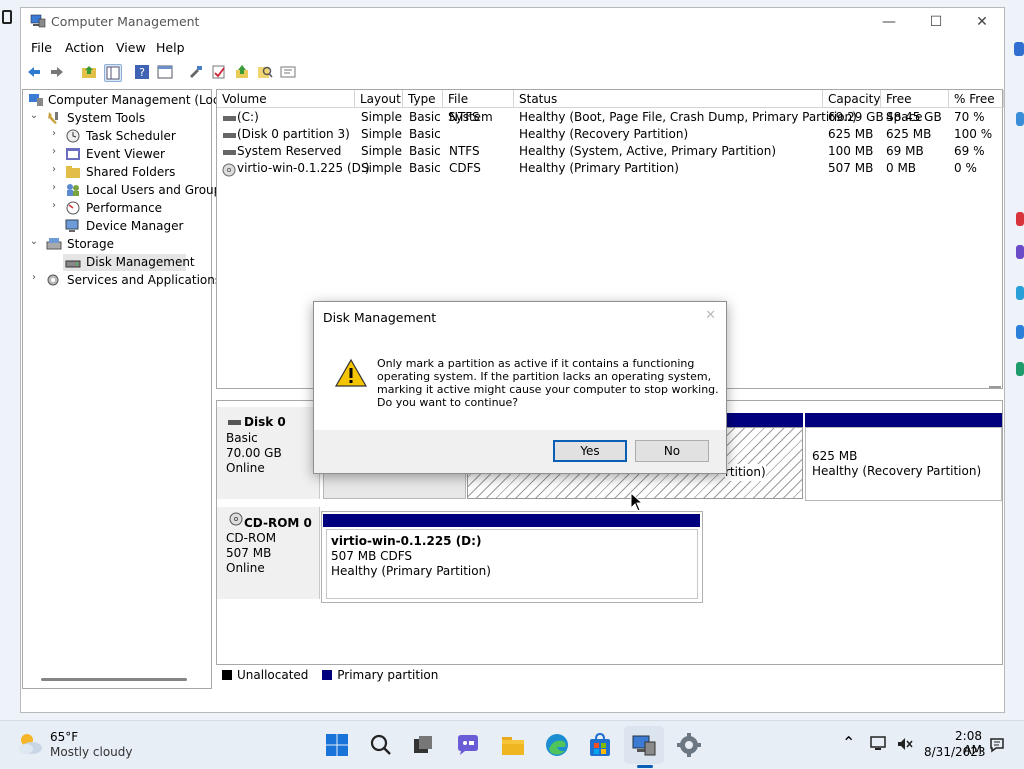 The height and width of the screenshot is (769, 1024). I want to click on taskbar: 65°F Mostly cloudy ⌃ 2:08 AM 8/31/2023, so click(512, 744).